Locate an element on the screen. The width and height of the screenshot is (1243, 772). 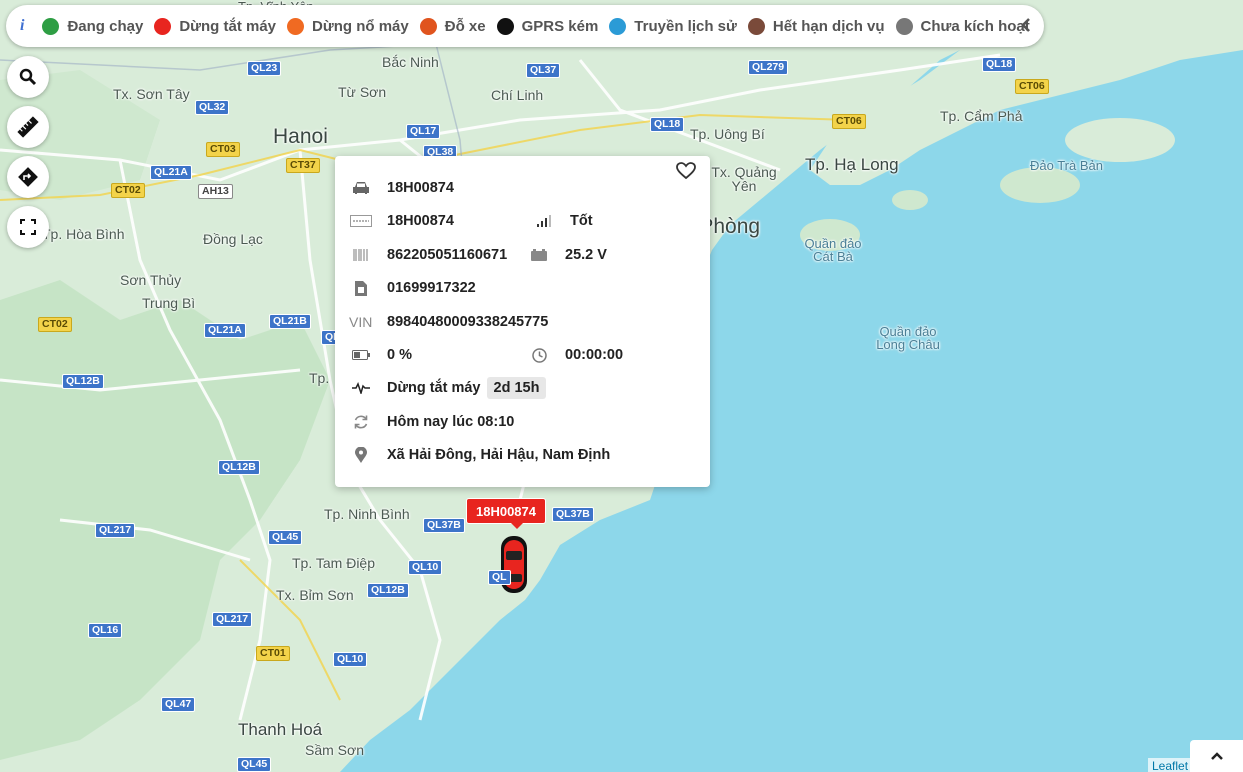
legend-item: Dừng tắt máy is located at coordinates (215, 26).